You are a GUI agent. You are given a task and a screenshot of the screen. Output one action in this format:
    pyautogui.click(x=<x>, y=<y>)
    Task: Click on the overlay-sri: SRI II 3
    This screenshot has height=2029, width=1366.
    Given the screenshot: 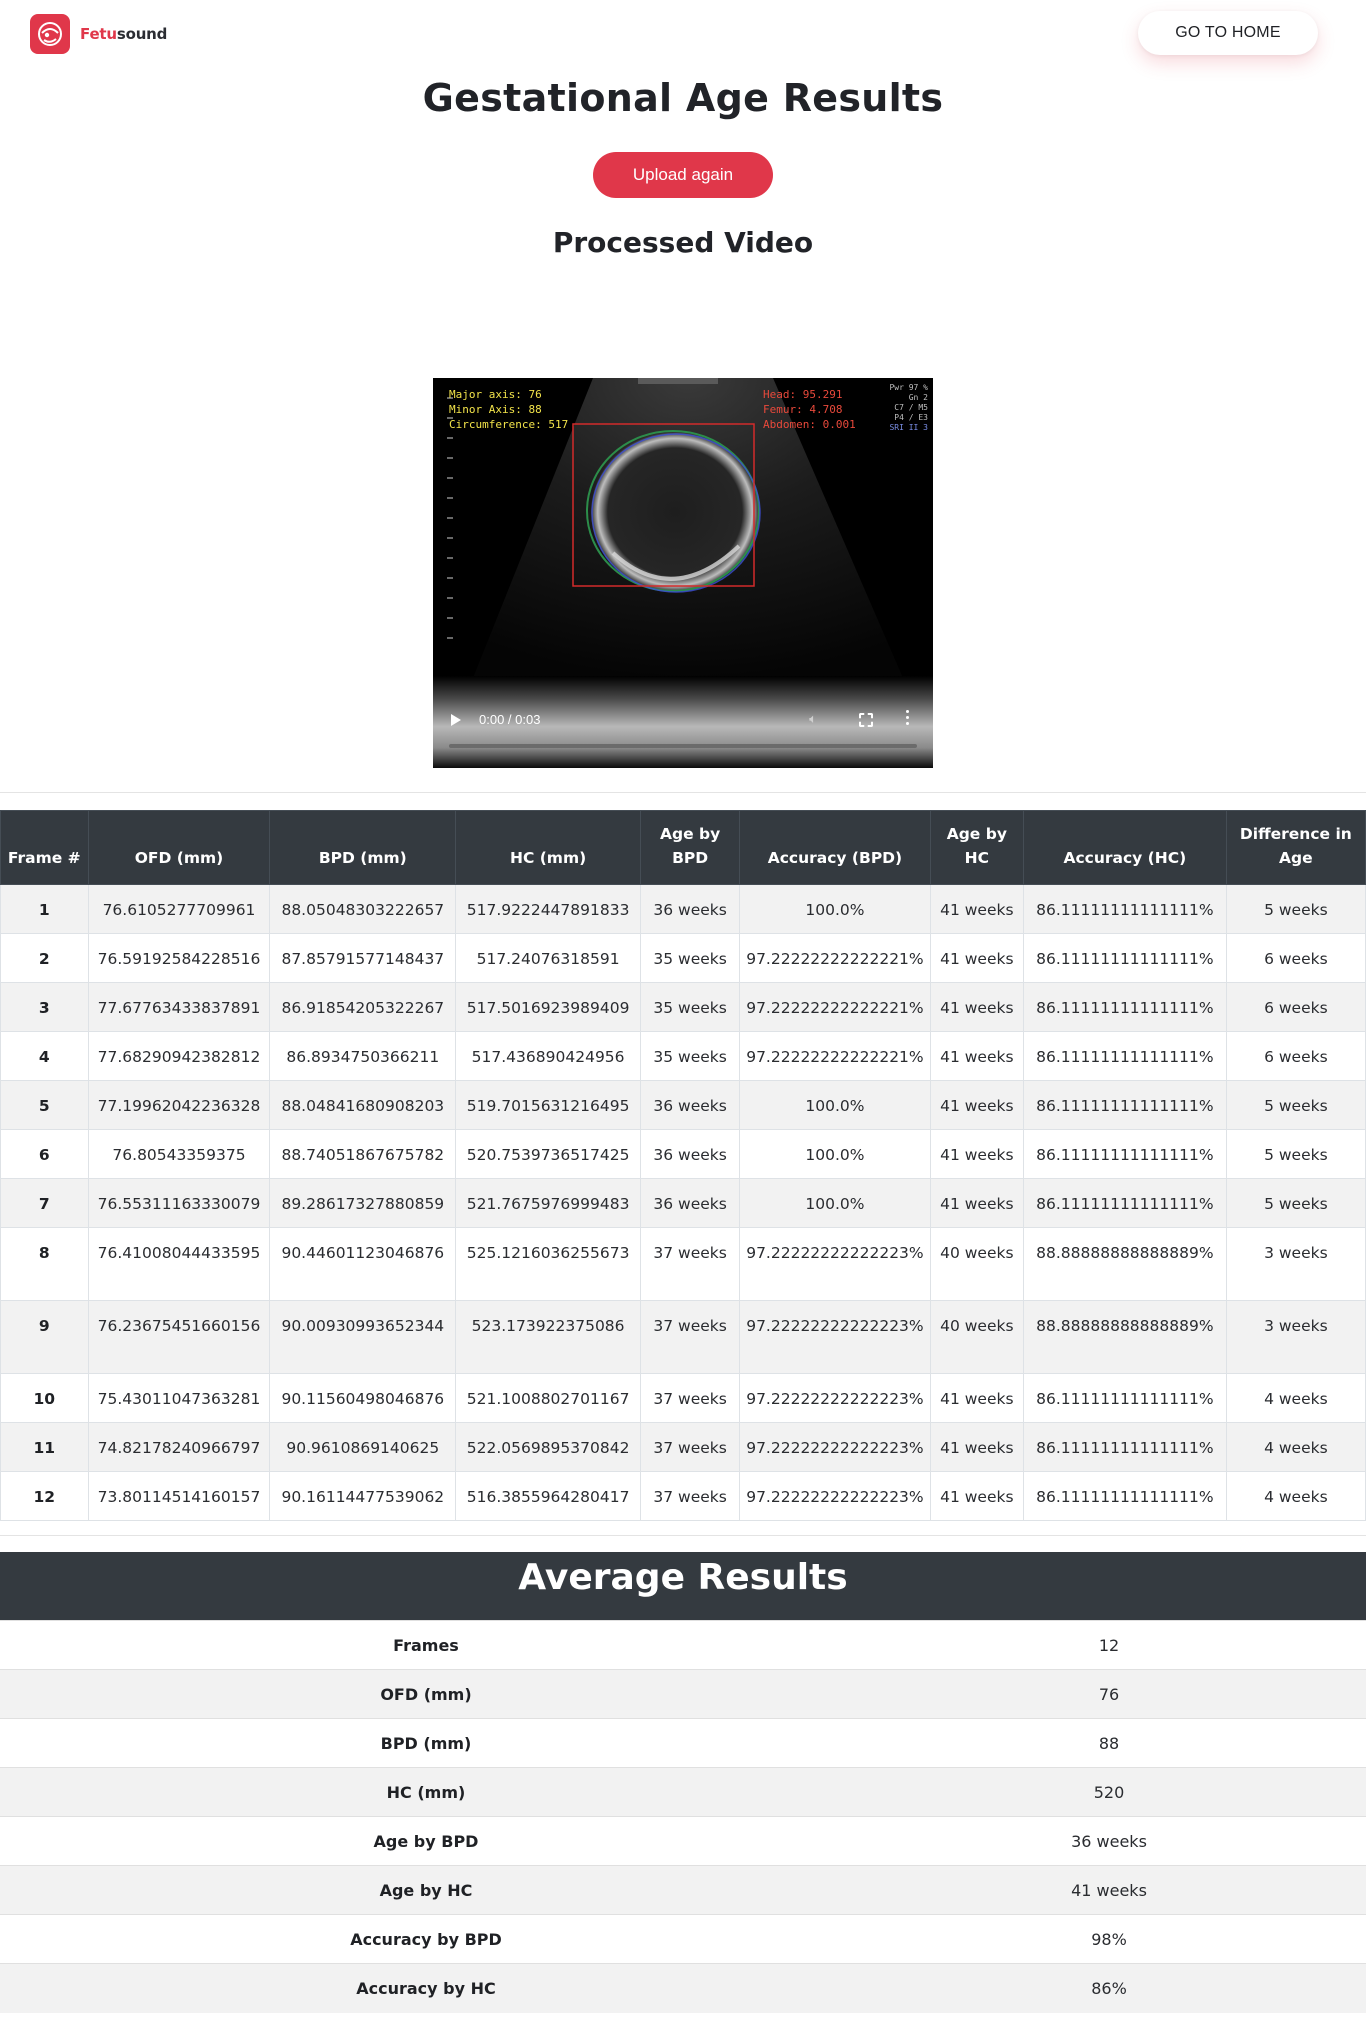 What is the action you would take?
    pyautogui.click(x=908, y=427)
    